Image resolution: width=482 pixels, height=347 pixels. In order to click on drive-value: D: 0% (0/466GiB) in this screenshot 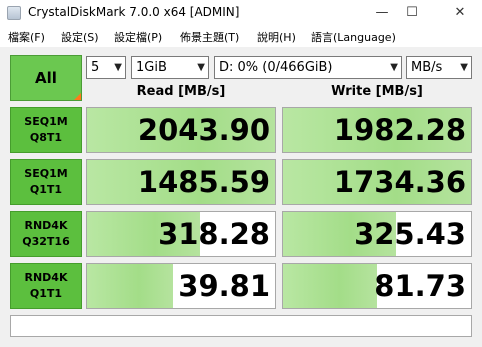, I will do `click(276, 67)`.